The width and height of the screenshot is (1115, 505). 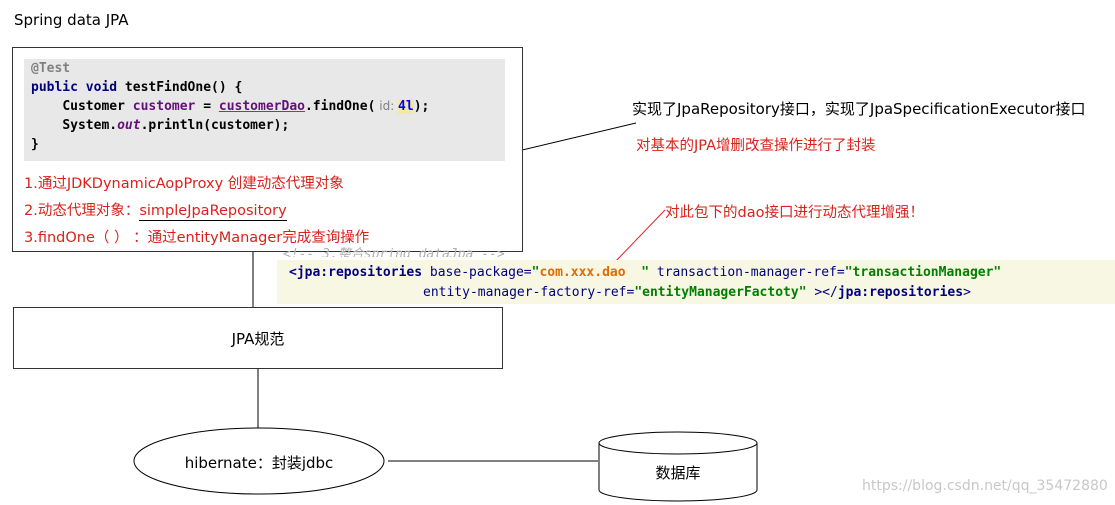 I want to click on xml-attr-emf: entity-manager-factory-ref=, so click(x=529, y=292).